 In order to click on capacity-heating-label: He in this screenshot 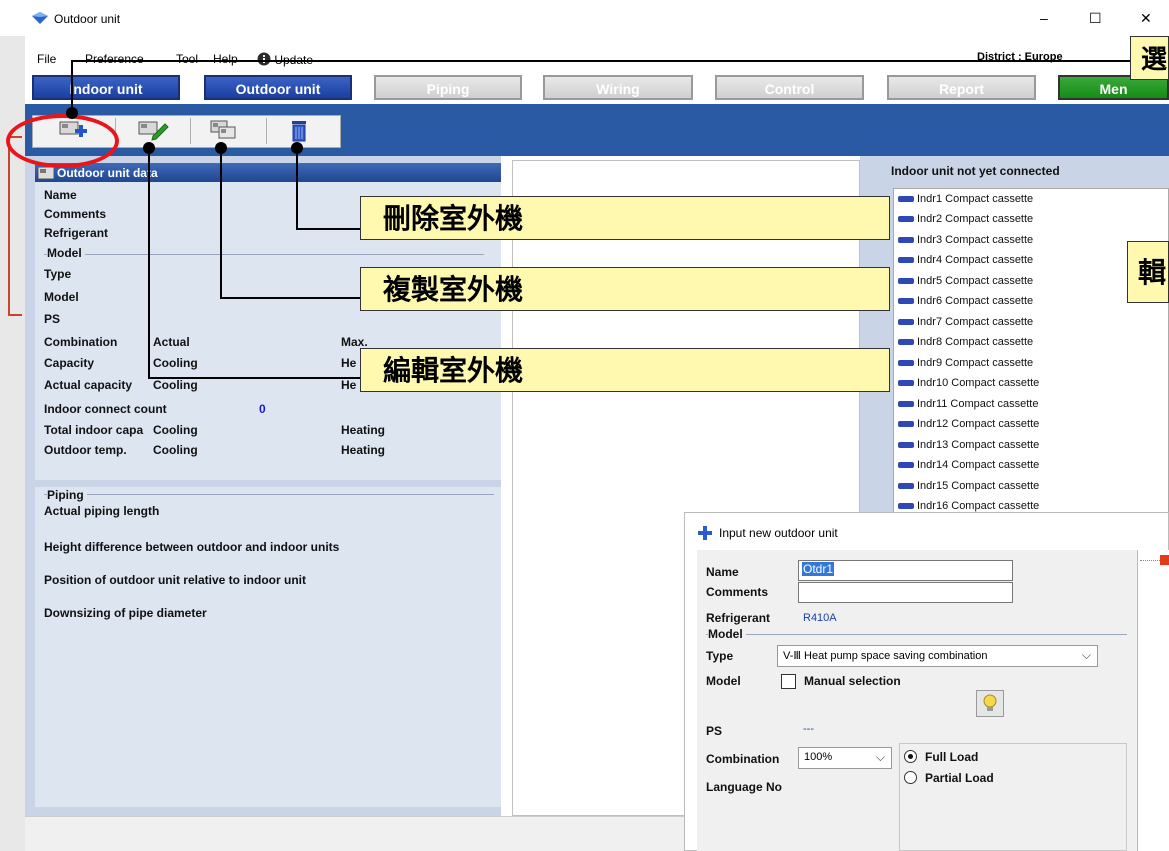, I will do `click(349, 363)`.